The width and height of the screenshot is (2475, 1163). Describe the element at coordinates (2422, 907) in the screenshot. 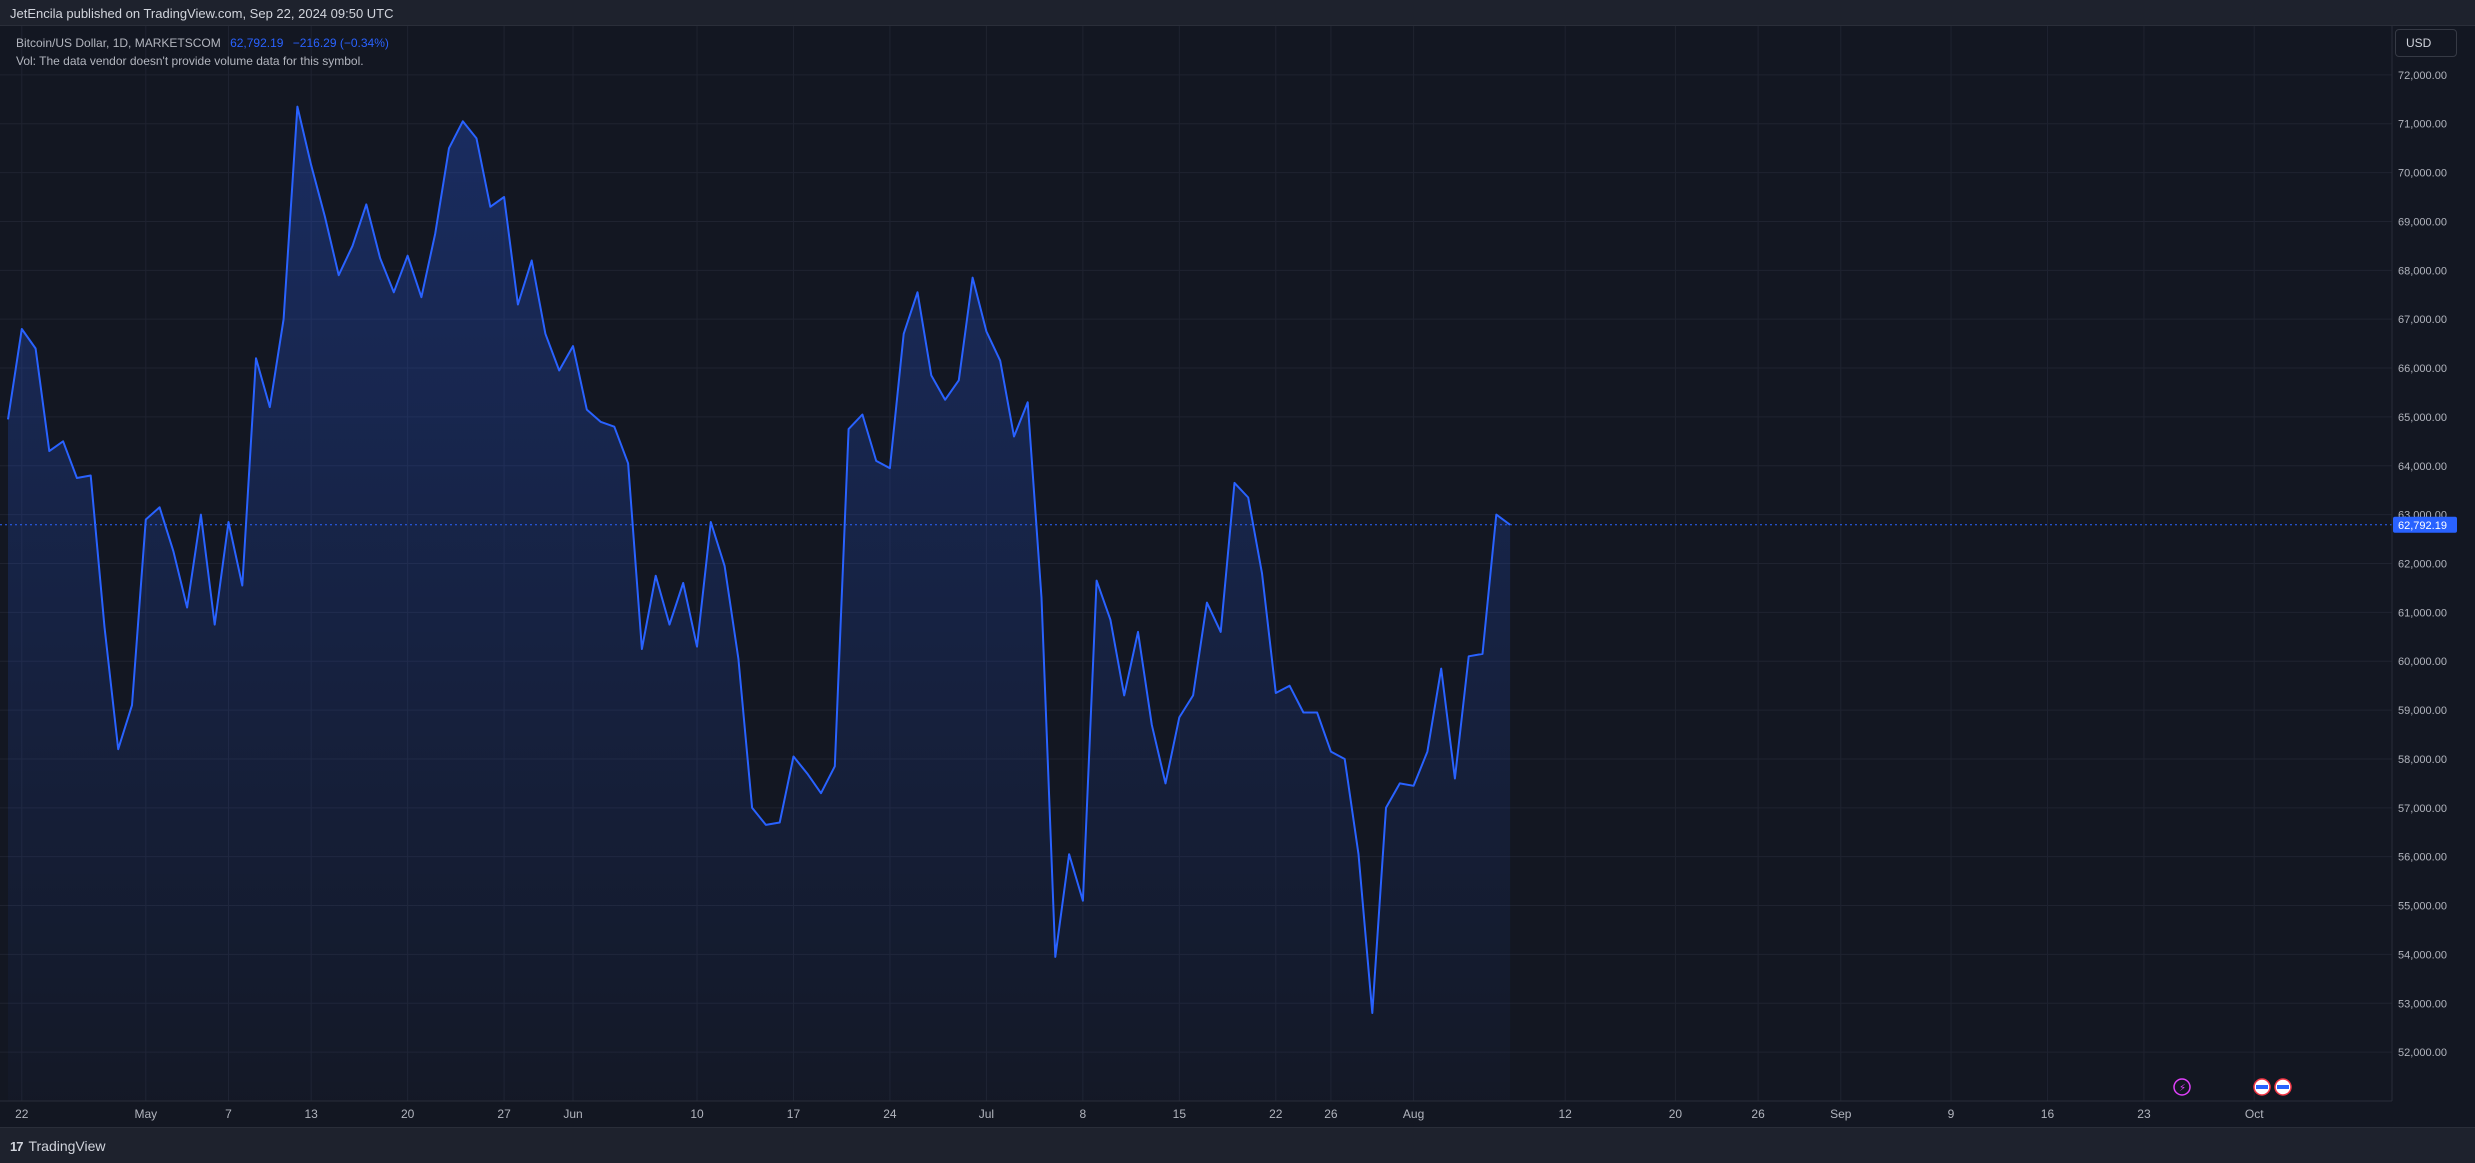

I see `price-tick-label: 55,000.00` at that location.